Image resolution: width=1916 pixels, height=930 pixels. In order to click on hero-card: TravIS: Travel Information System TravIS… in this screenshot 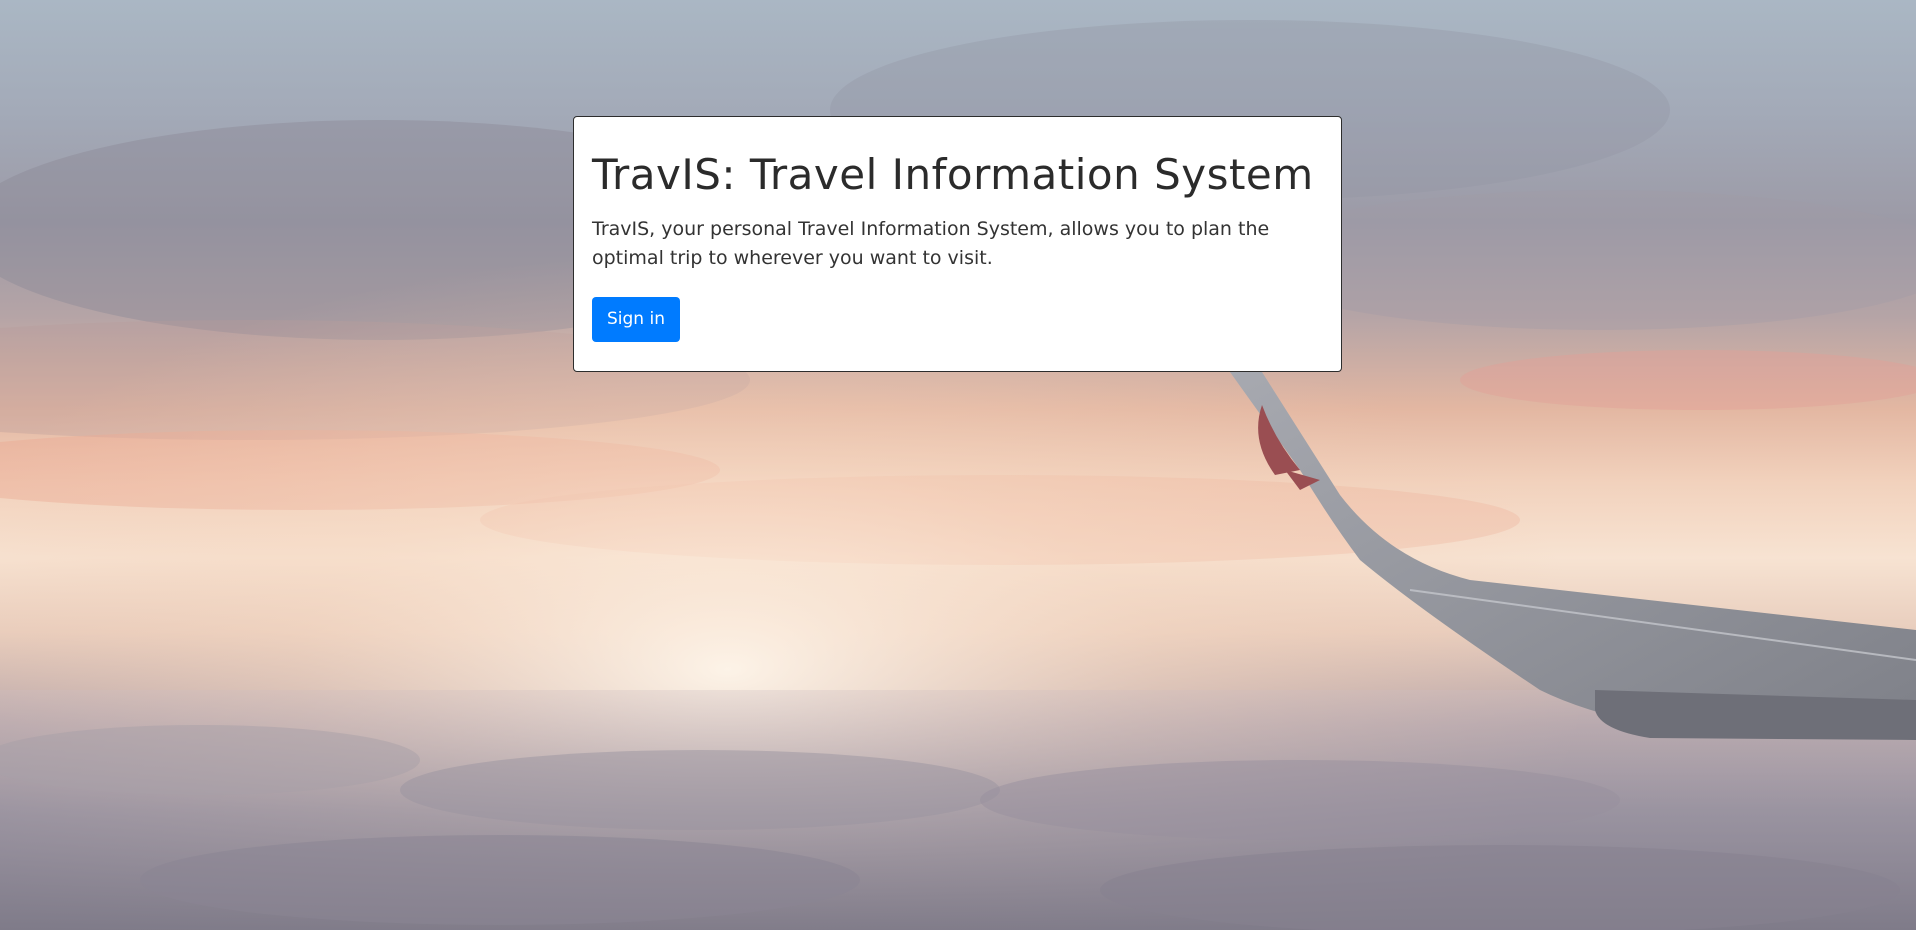, I will do `click(957, 244)`.